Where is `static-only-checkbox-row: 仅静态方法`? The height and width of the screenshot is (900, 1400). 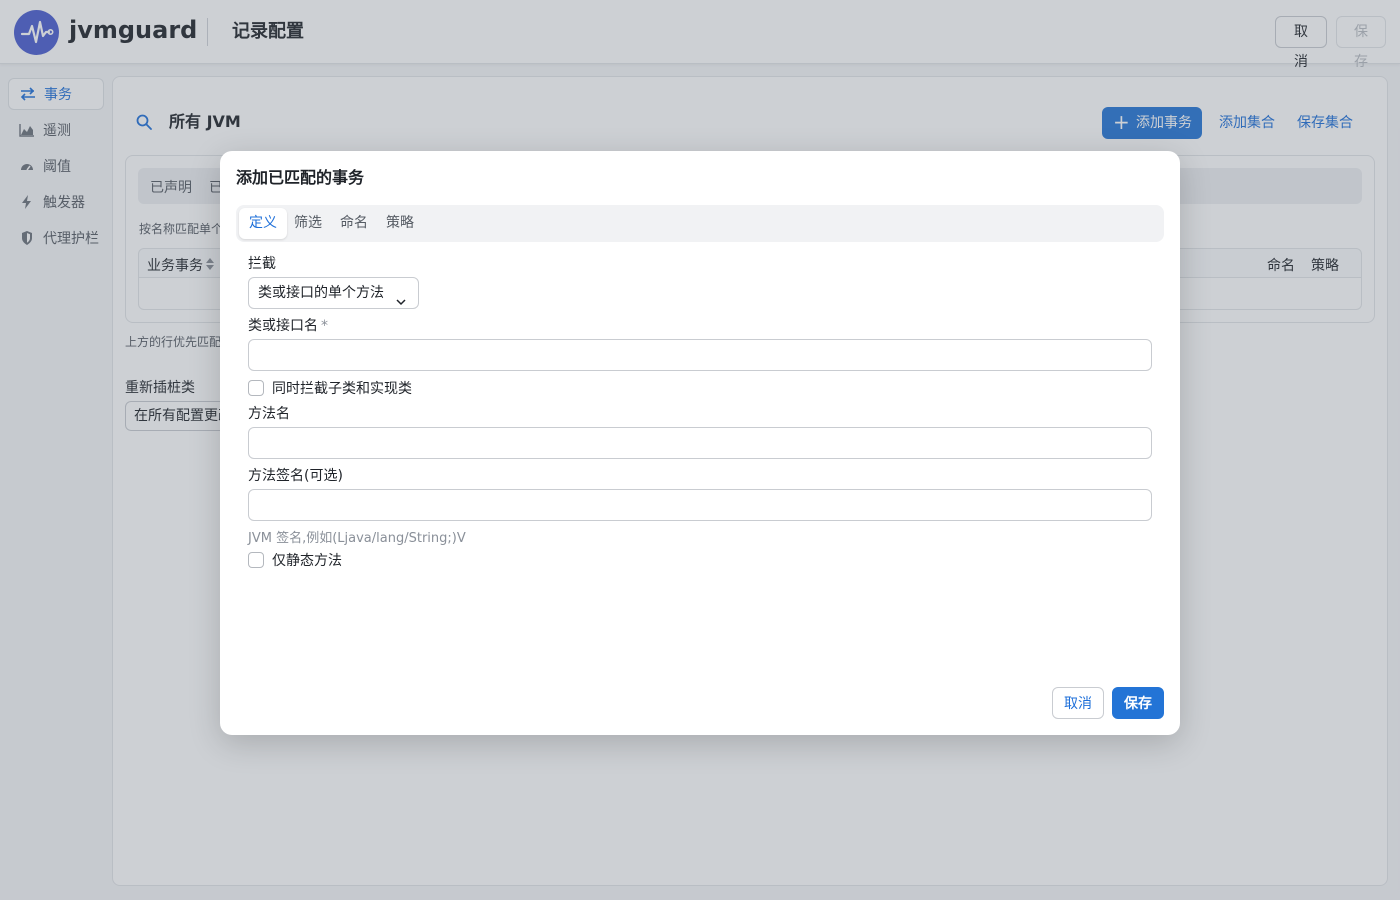
static-only-checkbox-row: 仅静态方法 is located at coordinates (295, 560).